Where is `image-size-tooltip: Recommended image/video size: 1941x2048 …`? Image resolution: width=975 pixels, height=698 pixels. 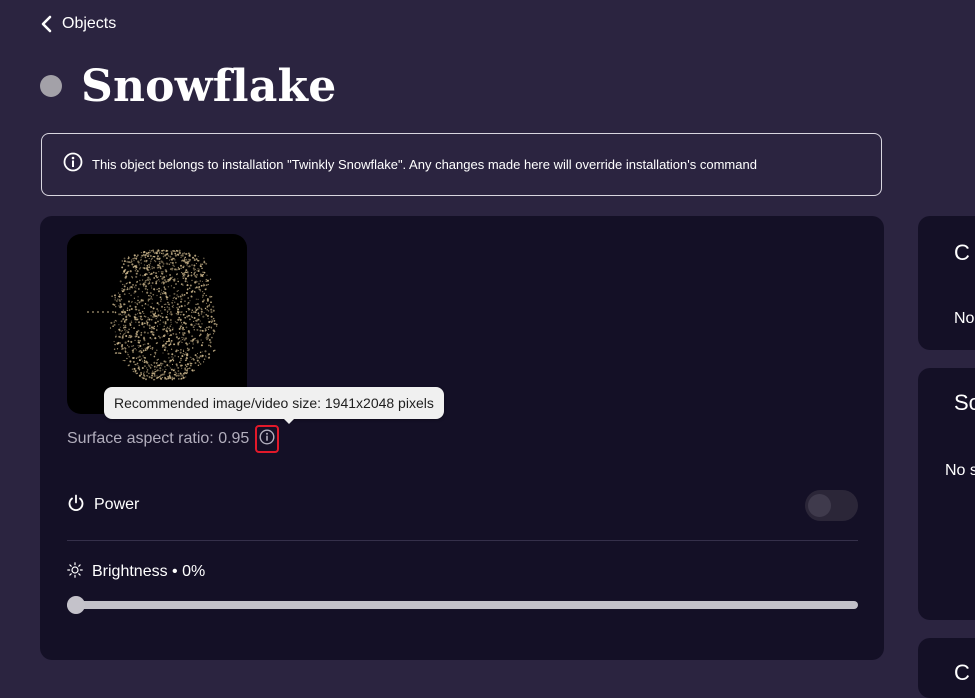 image-size-tooltip: Recommended image/video size: 1941x2048 … is located at coordinates (274, 405).